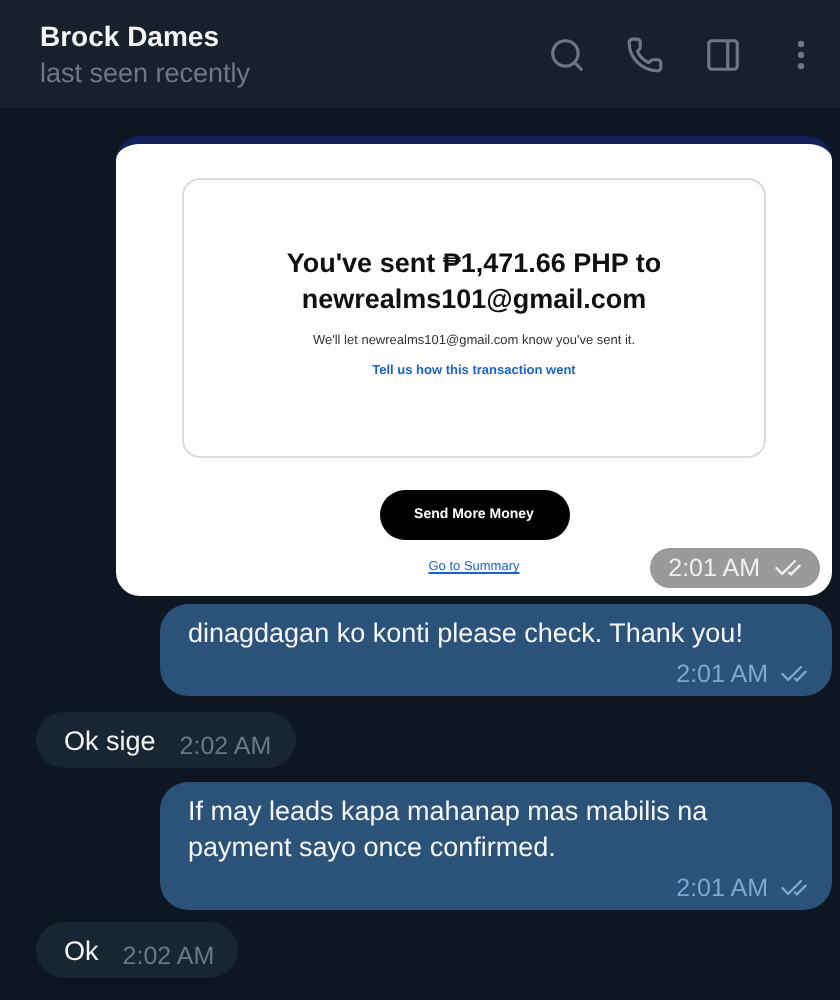  Describe the element at coordinates (723, 54) in the screenshot. I see `sidebar-icon` at that location.